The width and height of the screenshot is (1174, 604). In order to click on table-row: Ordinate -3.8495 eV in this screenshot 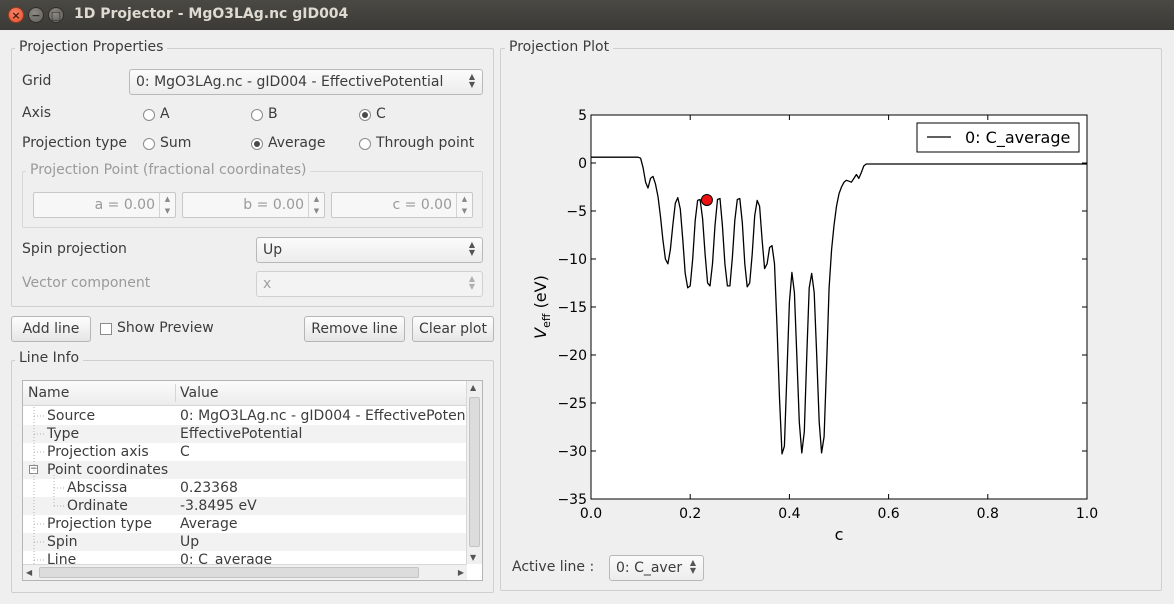, I will do `click(245, 506)`.